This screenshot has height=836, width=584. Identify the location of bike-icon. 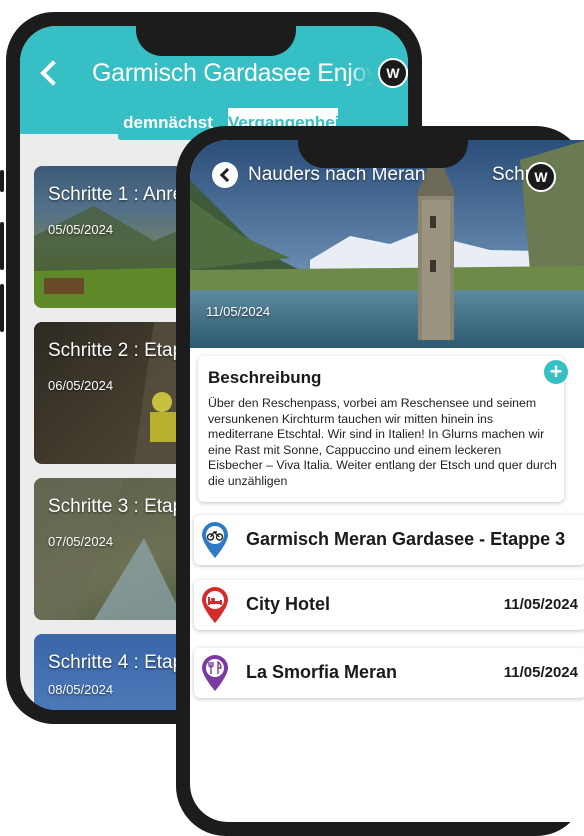
(215, 540).